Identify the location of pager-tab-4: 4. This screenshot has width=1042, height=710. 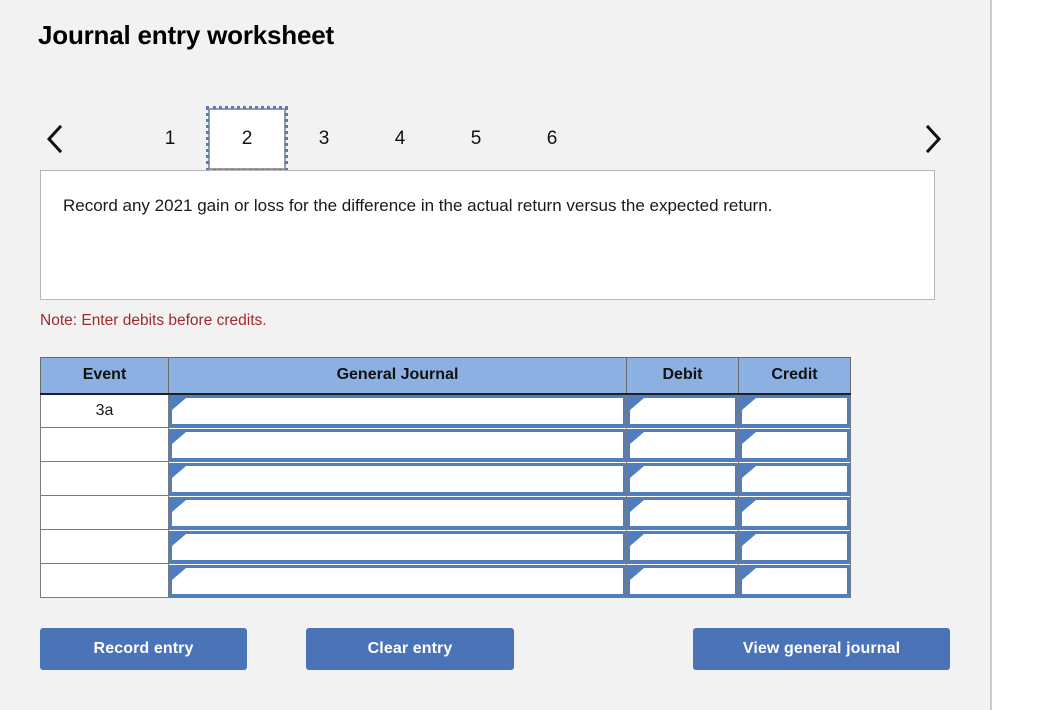
(400, 139).